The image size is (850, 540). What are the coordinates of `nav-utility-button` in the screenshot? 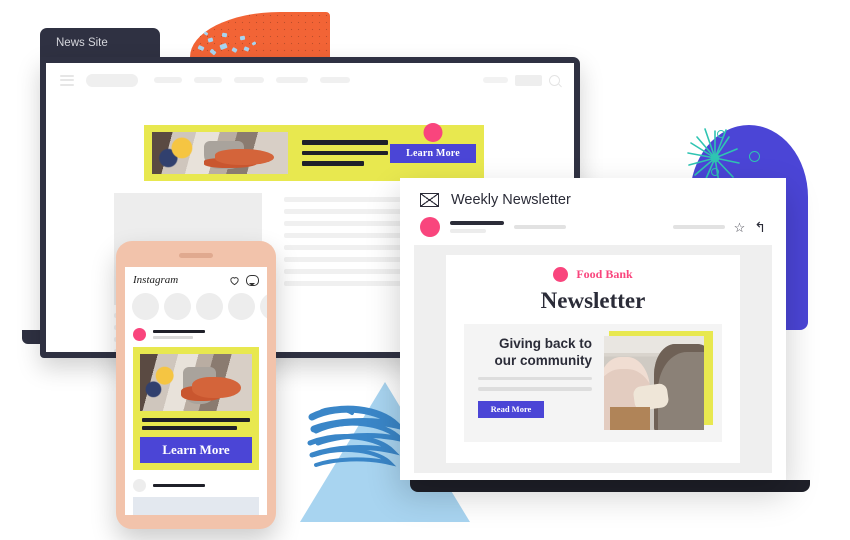 It's located at (528, 80).